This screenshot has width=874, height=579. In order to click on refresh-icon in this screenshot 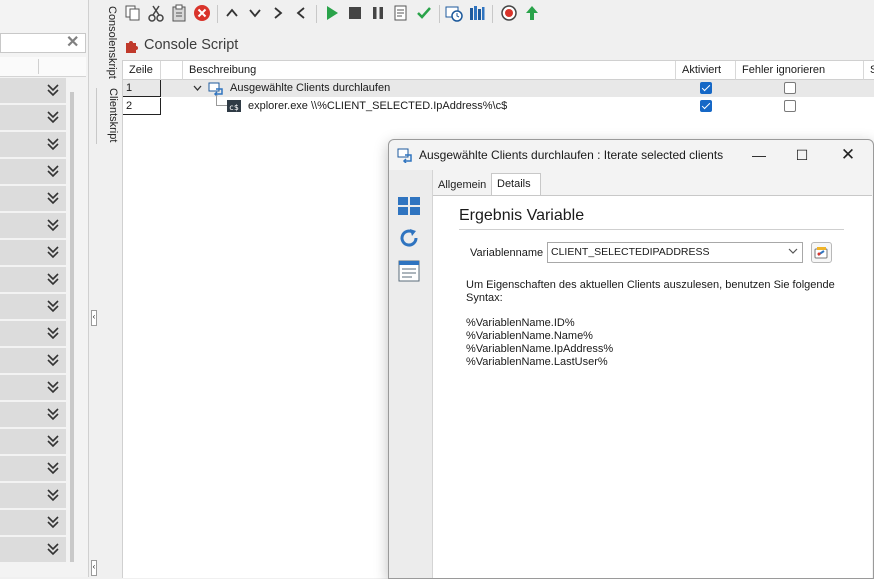, I will do `click(409, 238)`.